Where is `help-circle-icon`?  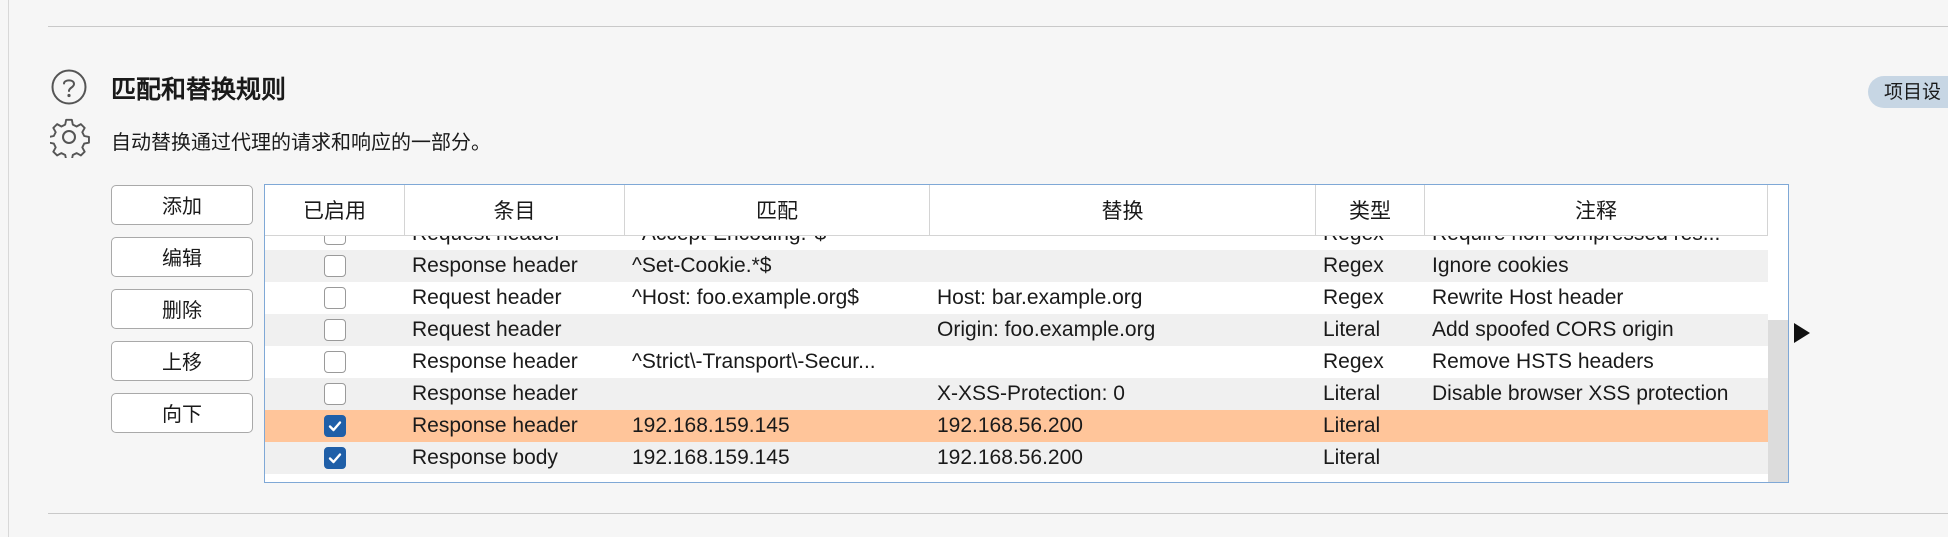 help-circle-icon is located at coordinates (69, 87).